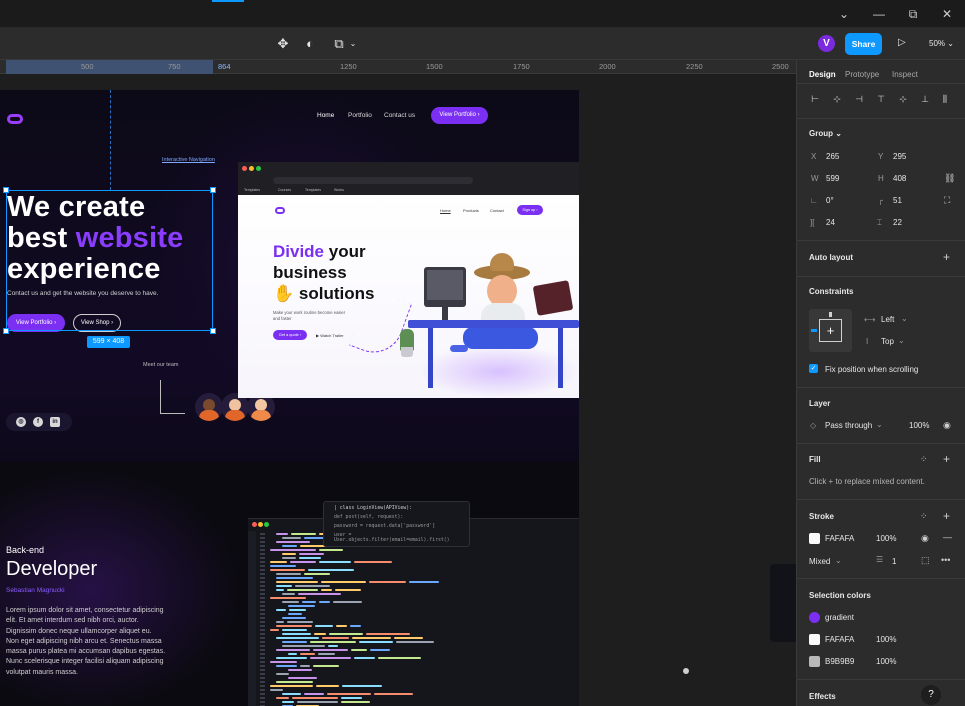 The image size is (965, 706). Describe the element at coordinates (863, 44) in the screenshot. I see `share-button: Share` at that location.